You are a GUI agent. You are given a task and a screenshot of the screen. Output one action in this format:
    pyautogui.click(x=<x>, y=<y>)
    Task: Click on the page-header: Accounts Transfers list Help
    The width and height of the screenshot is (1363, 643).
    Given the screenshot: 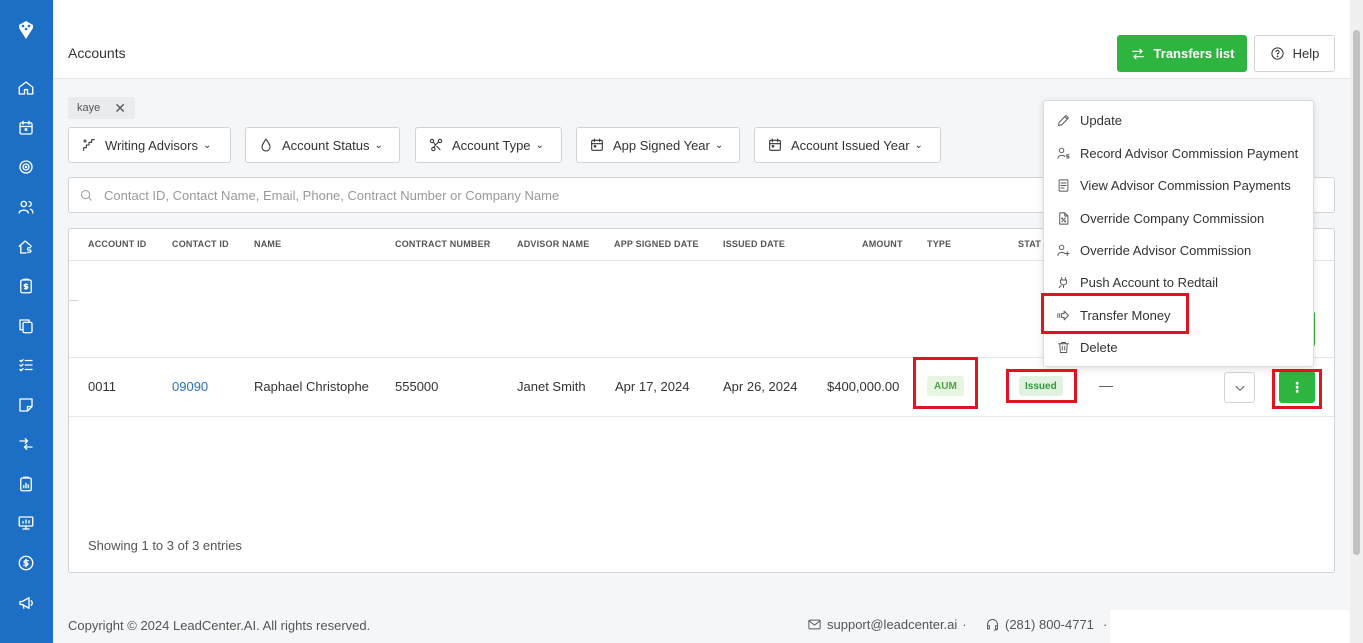 What is the action you would take?
    pyautogui.click(x=701, y=39)
    